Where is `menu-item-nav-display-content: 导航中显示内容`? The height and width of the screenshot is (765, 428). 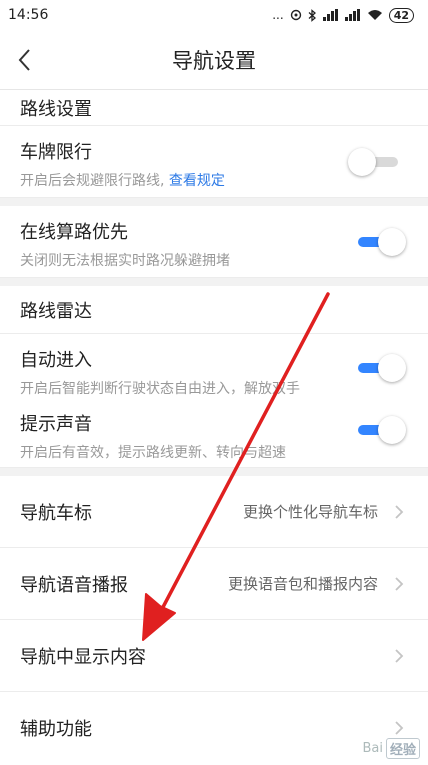 menu-item-nav-display-content: 导航中显示内容 is located at coordinates (214, 656).